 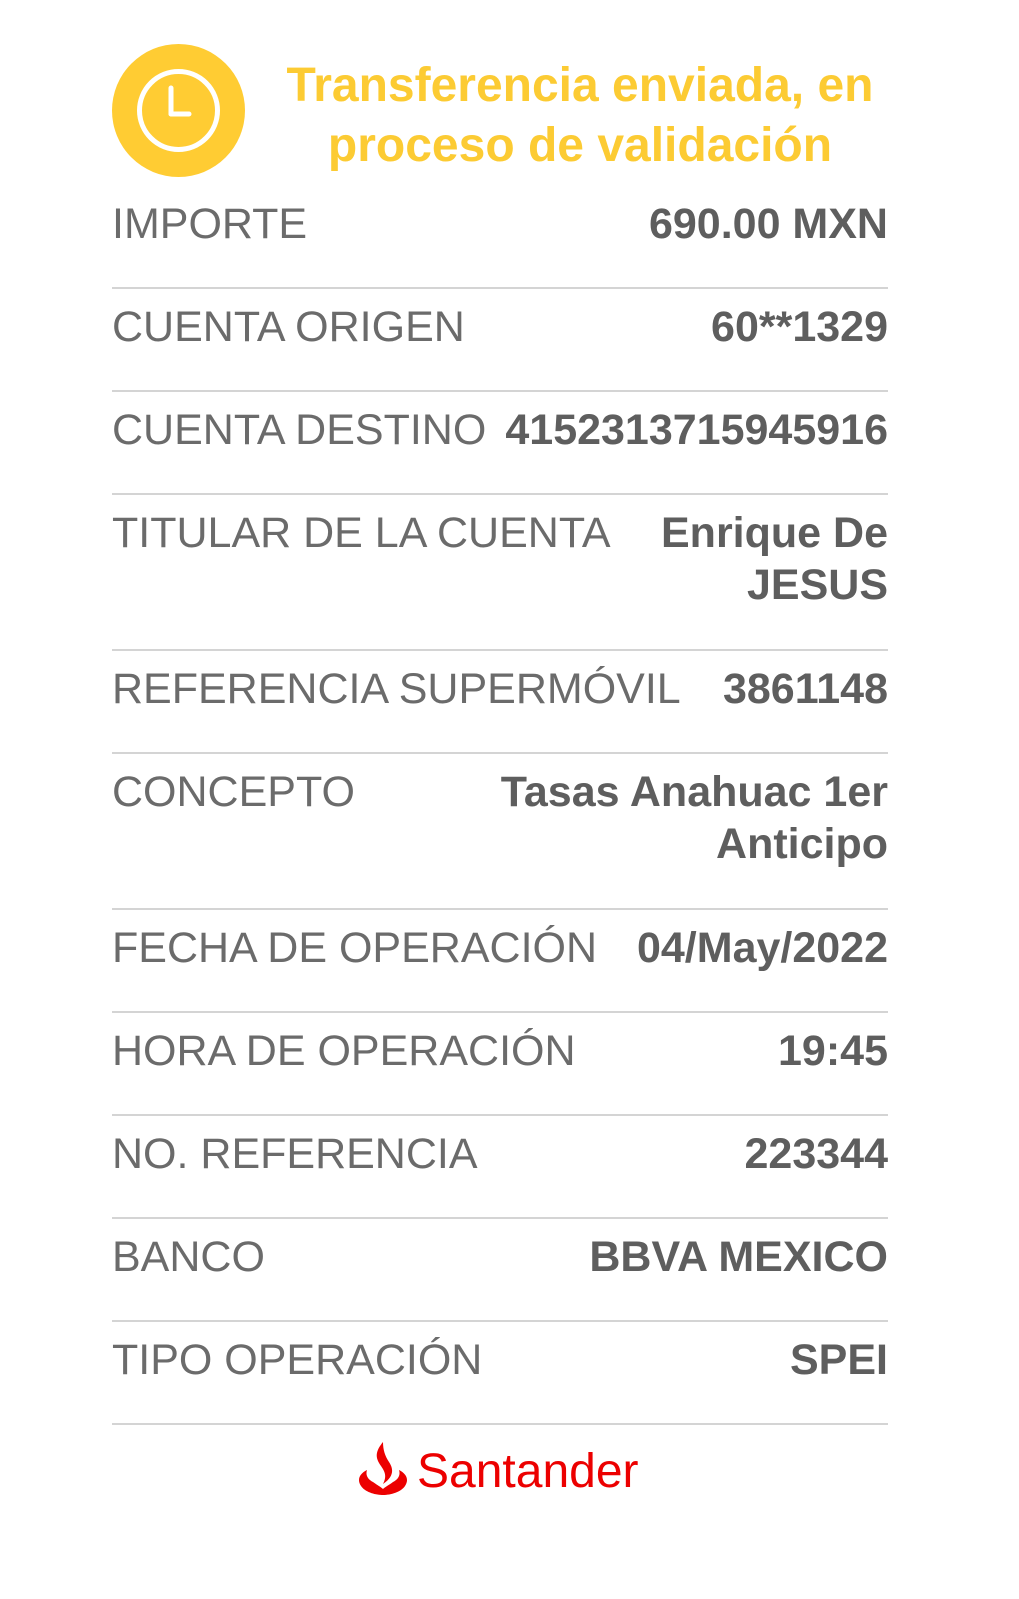 What do you see at coordinates (383, 1468) in the screenshot?
I see `santander-flame-icon` at bounding box center [383, 1468].